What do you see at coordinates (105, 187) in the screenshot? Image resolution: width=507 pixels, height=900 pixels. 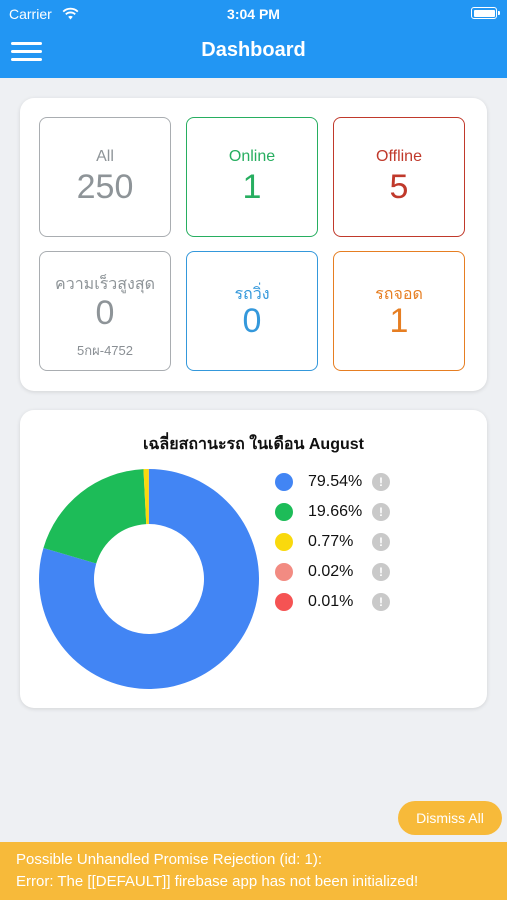 I see `tile-all-value: 250` at bounding box center [105, 187].